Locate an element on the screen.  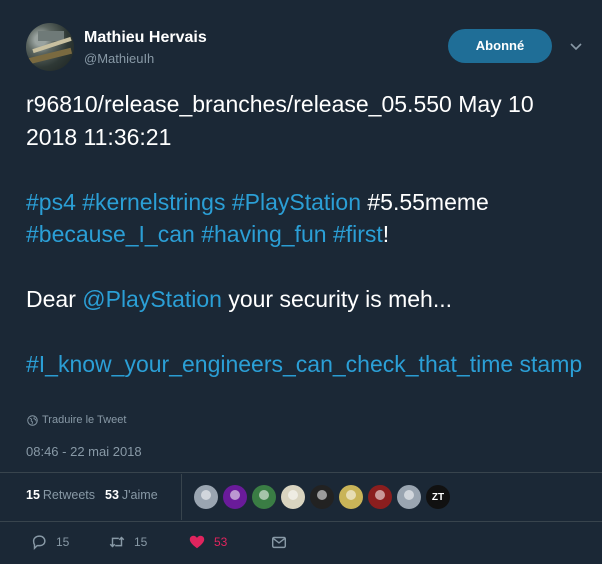
translate-tweet-link: Traduire le Tweet is located at coordinates (76, 420).